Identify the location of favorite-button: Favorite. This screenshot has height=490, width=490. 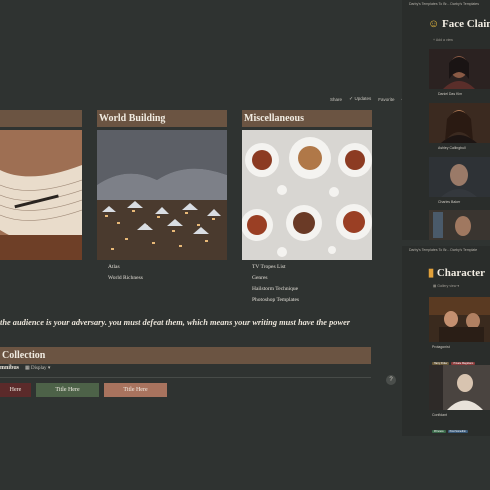
(386, 99).